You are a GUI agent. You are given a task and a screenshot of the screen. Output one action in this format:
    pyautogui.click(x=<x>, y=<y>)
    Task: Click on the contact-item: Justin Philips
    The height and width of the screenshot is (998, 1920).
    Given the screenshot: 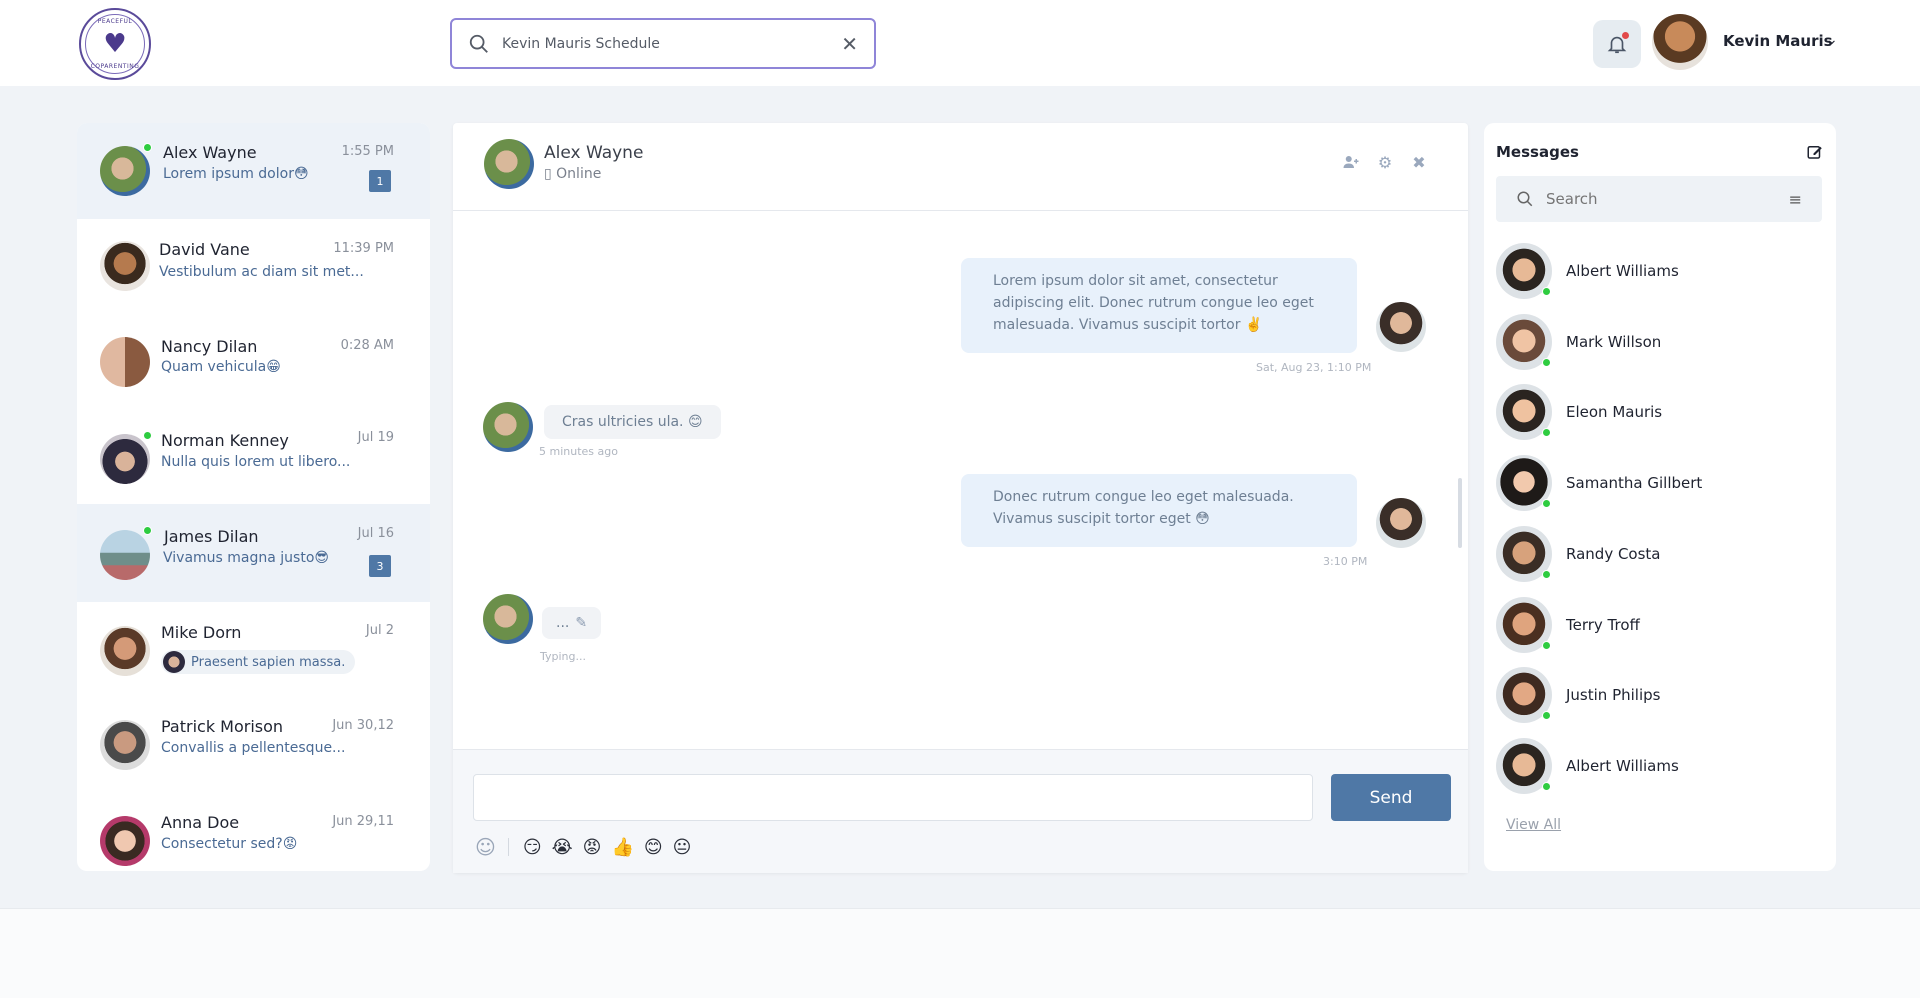 What is the action you would take?
    pyautogui.click(x=1659, y=695)
    